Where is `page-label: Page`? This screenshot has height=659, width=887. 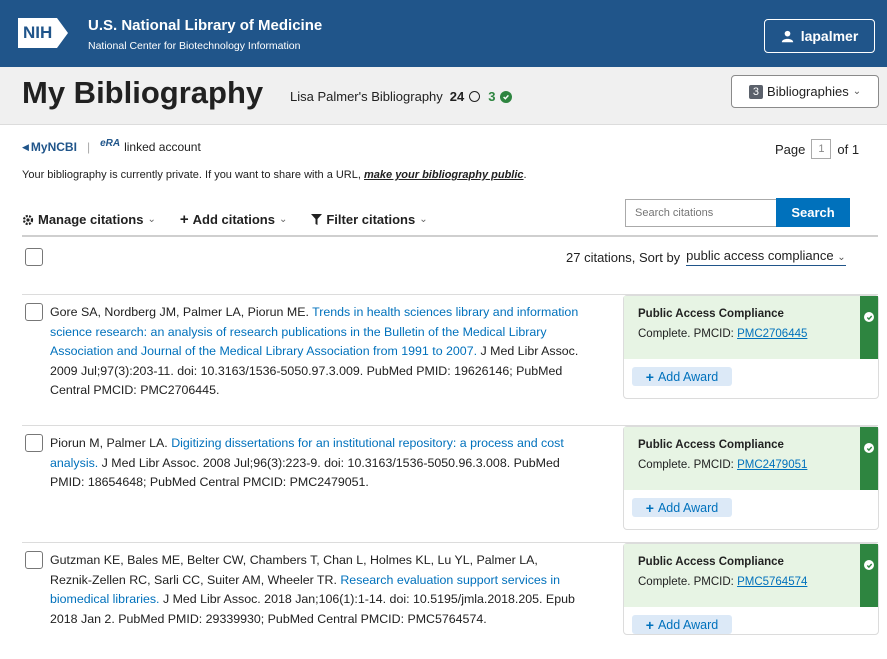 page-label: Page is located at coordinates (790, 149).